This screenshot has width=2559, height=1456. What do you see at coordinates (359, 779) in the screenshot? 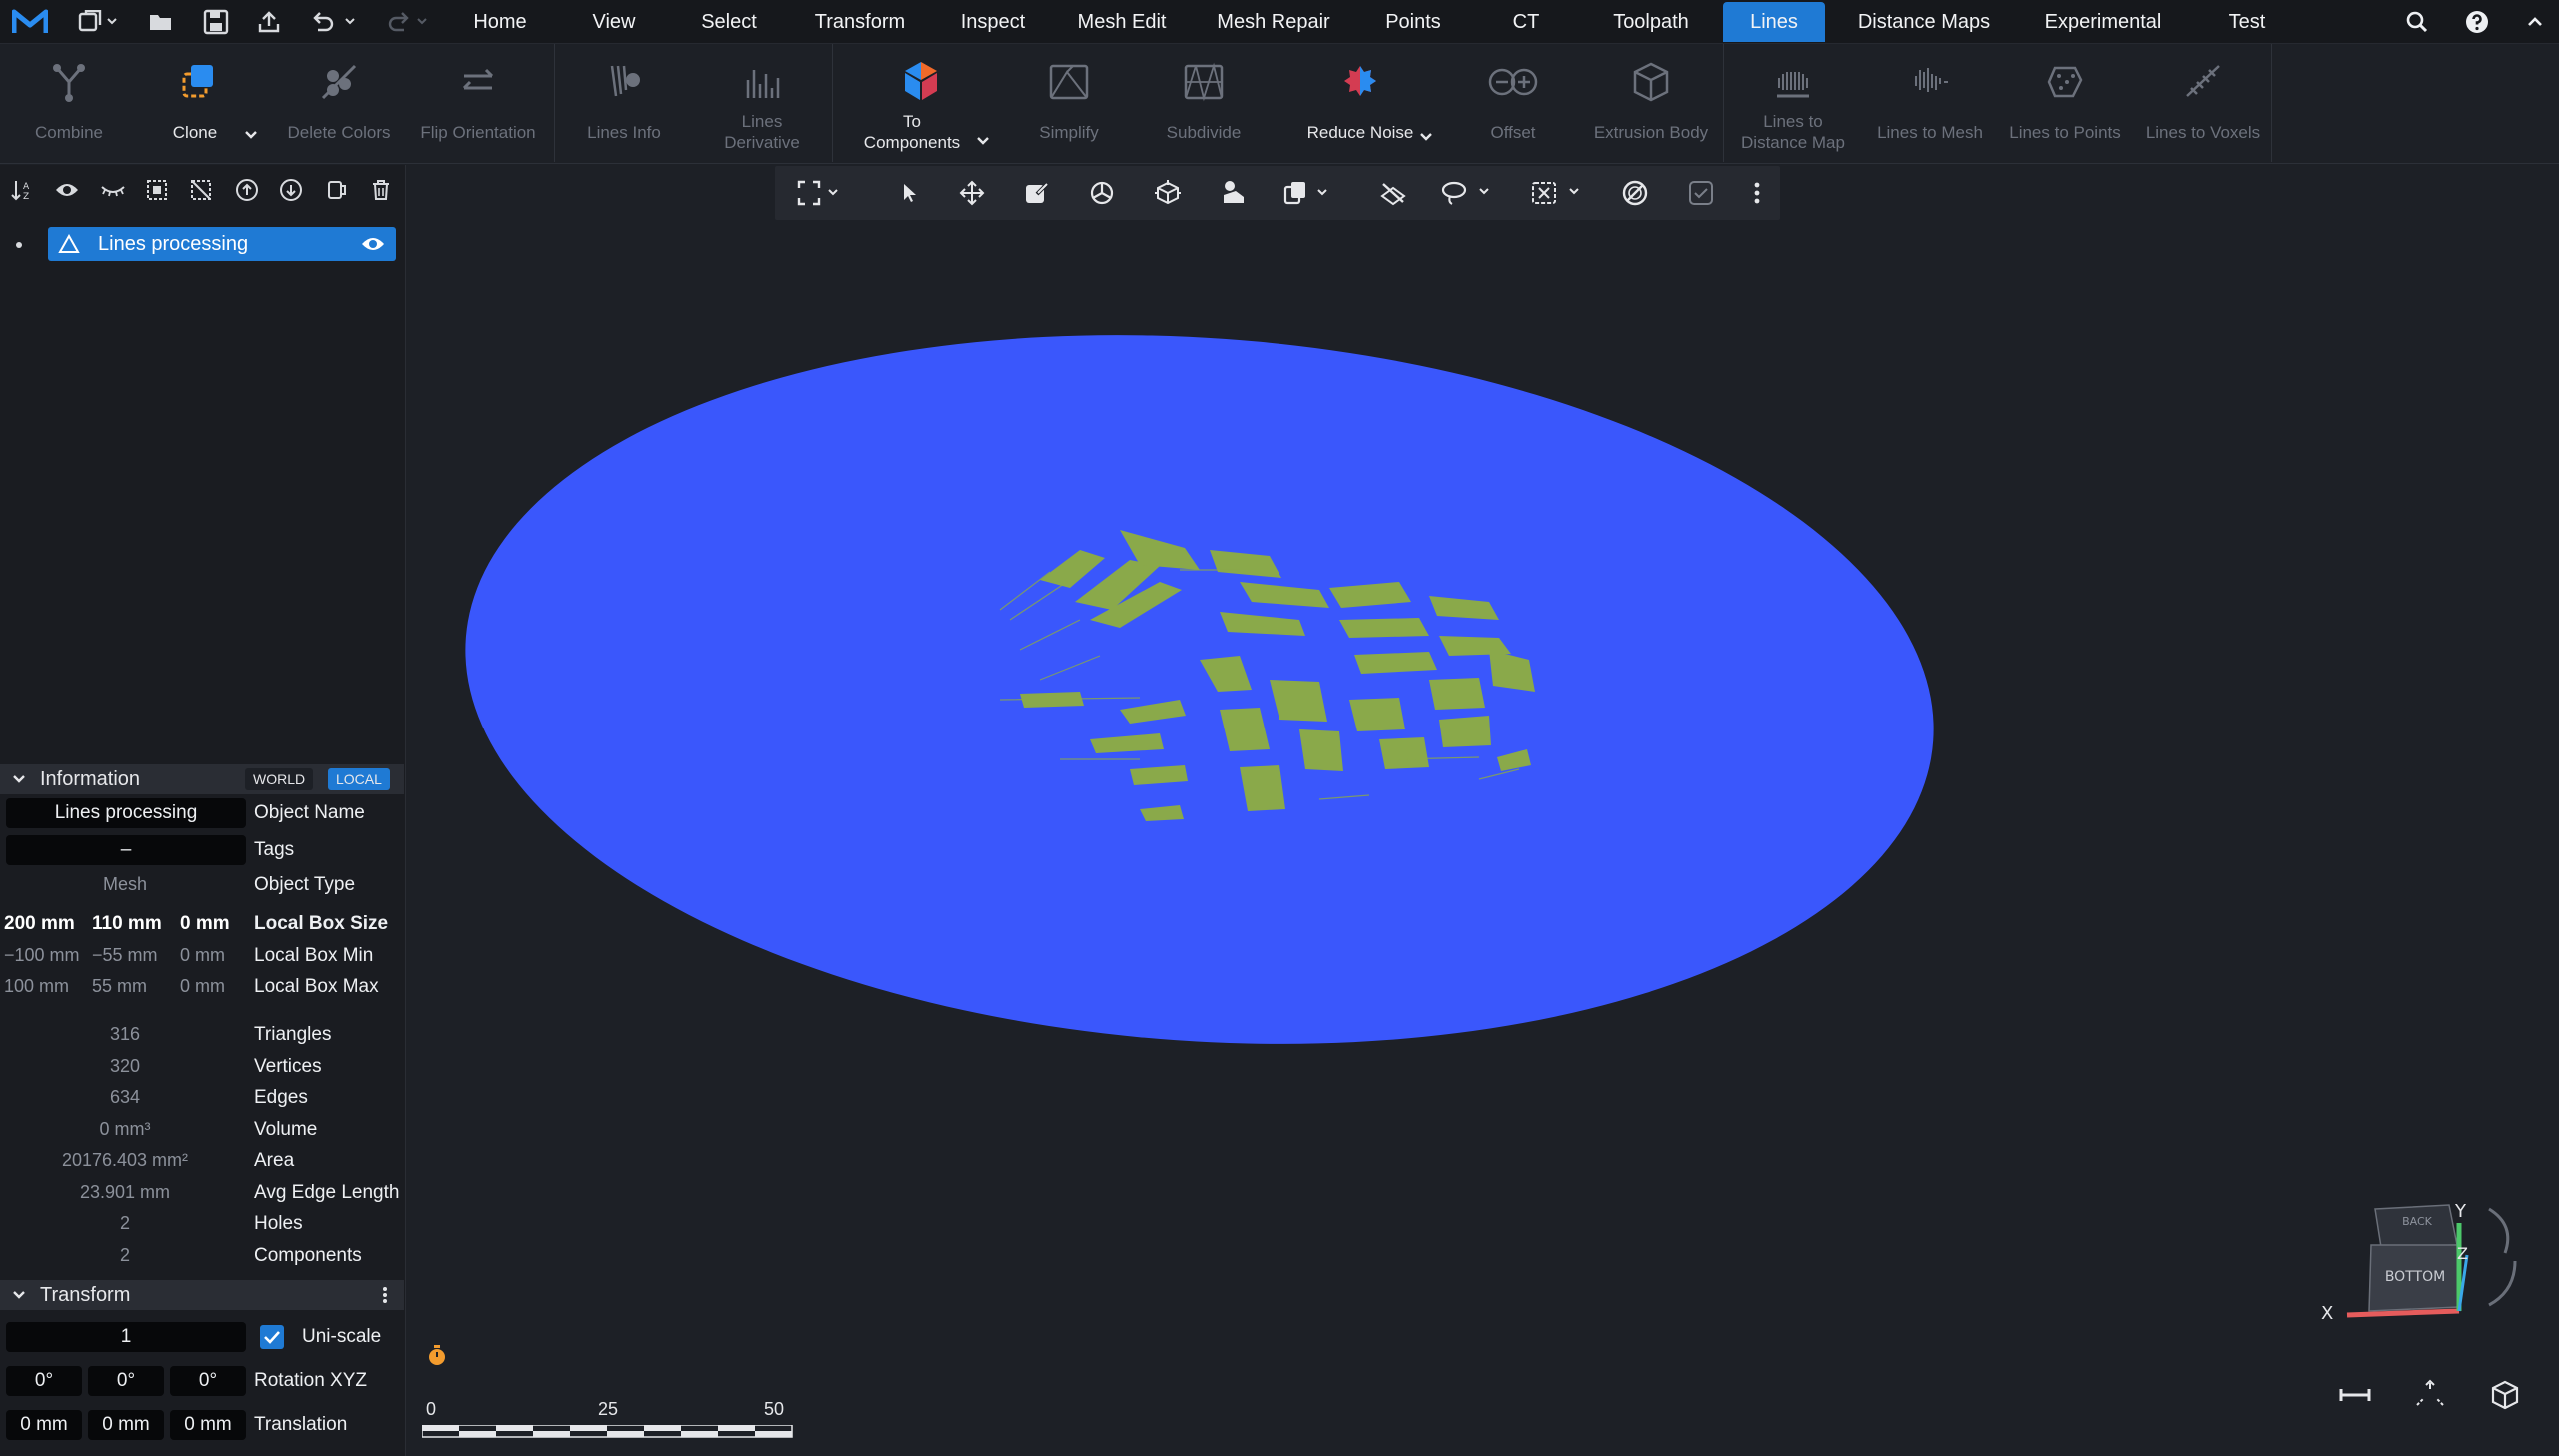
I see `local-toggle: LOCAL` at bounding box center [359, 779].